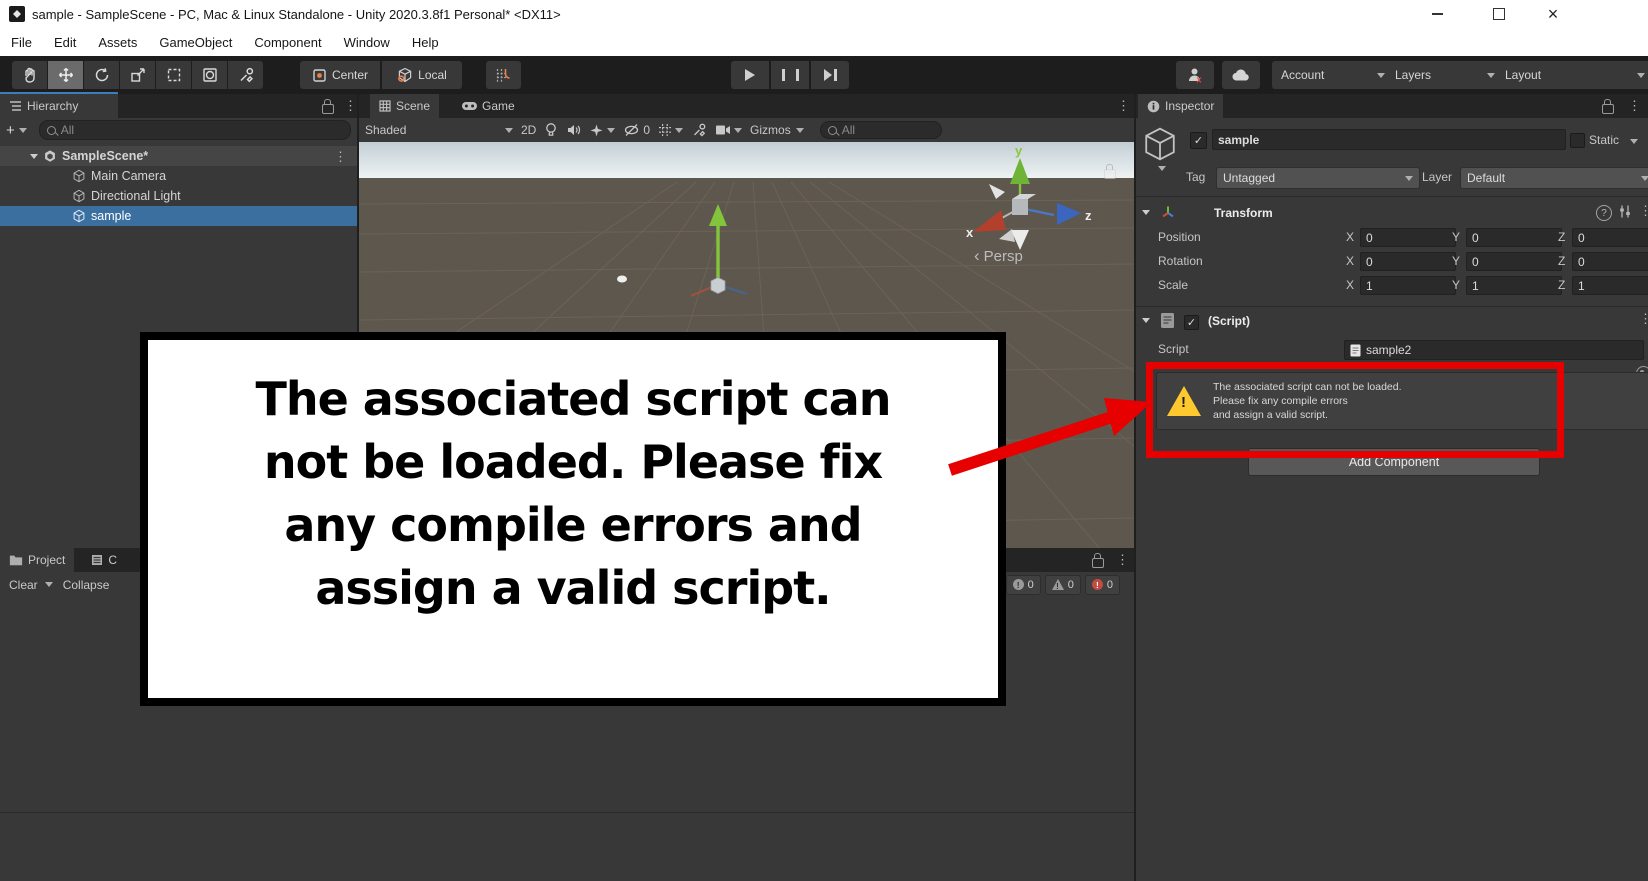  I want to click on pause-button, so click(790, 75).